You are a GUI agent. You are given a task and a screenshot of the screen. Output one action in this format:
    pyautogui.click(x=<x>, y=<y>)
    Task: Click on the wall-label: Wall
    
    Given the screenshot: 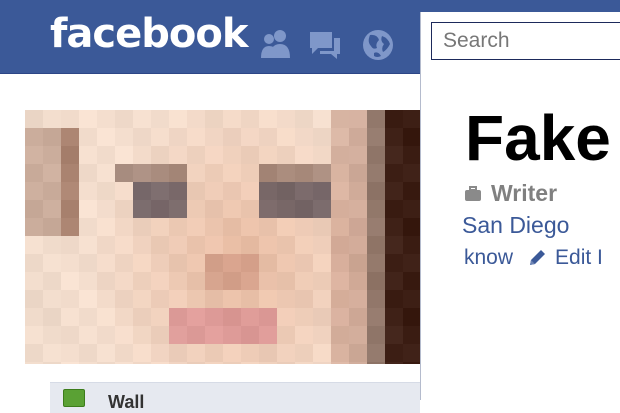 What is the action you would take?
    pyautogui.click(x=126, y=402)
    